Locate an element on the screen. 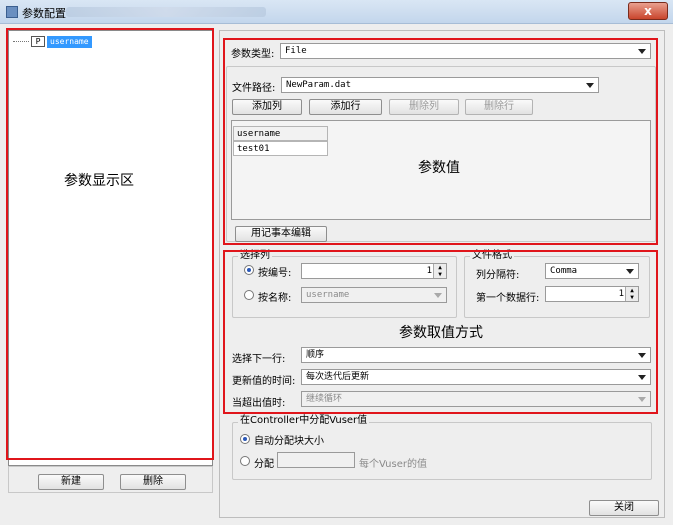 The height and width of the screenshot is (525, 673). allocate-label: 分配 is located at coordinates (264, 464).